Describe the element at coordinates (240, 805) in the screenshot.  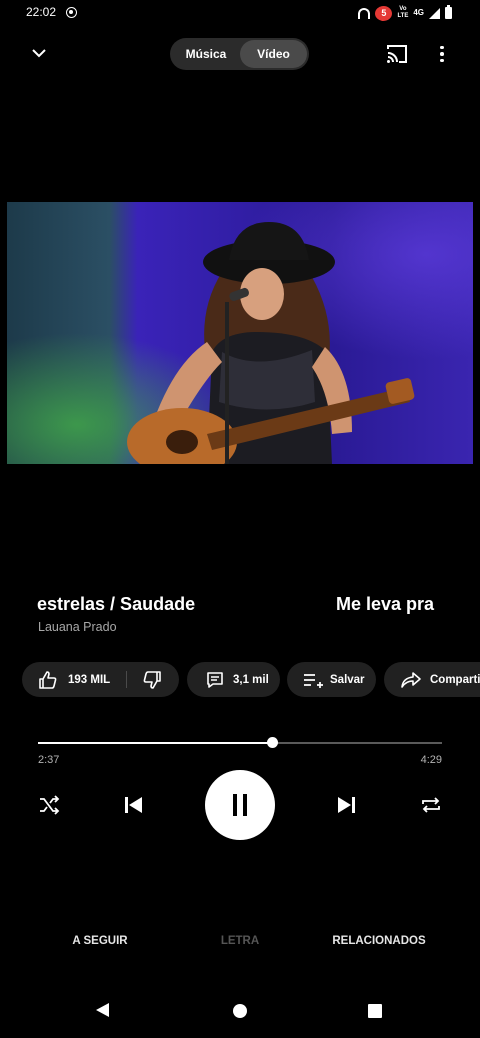
I see `pause-button` at that location.